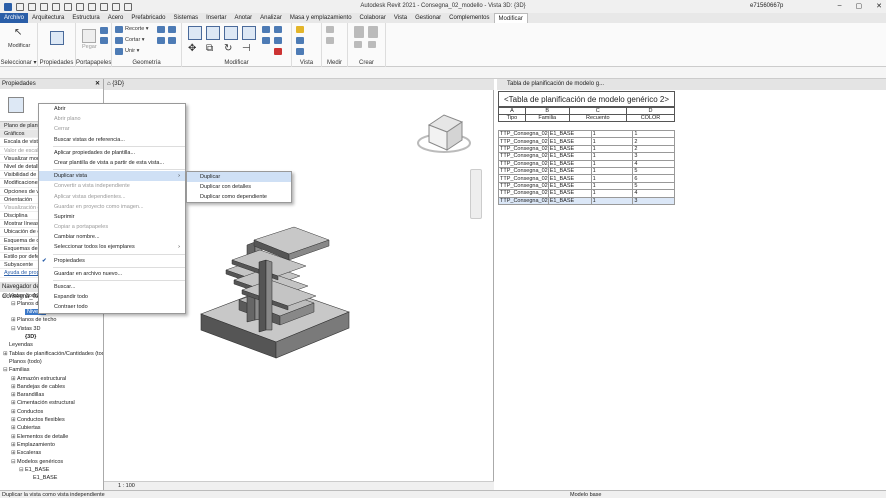 This screenshot has height=499, width=886. I want to click on view-scale: 1 : 100, so click(126, 486).